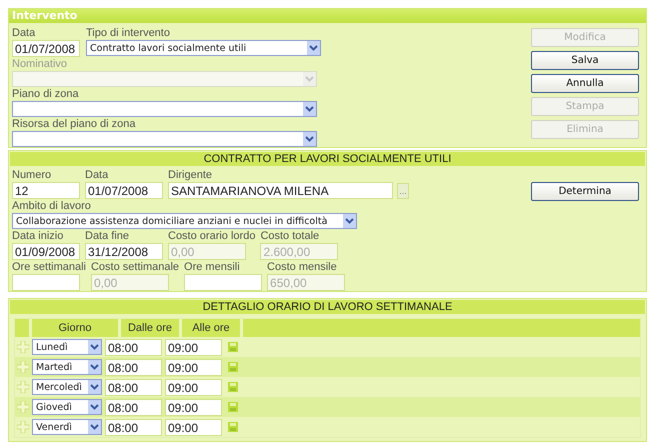 This screenshot has width=655, height=447. I want to click on action-button: Determina, so click(585, 191).